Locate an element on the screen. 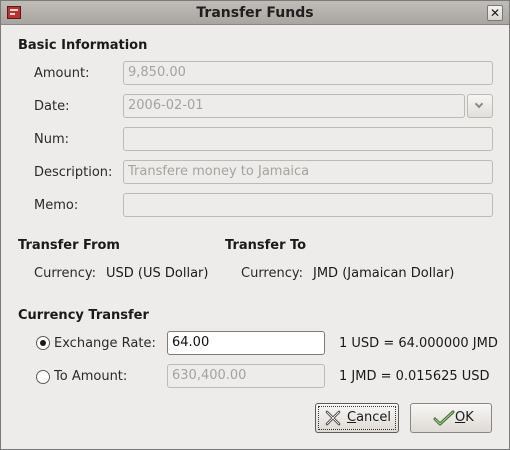  chevron-down-icon is located at coordinates (479, 104).